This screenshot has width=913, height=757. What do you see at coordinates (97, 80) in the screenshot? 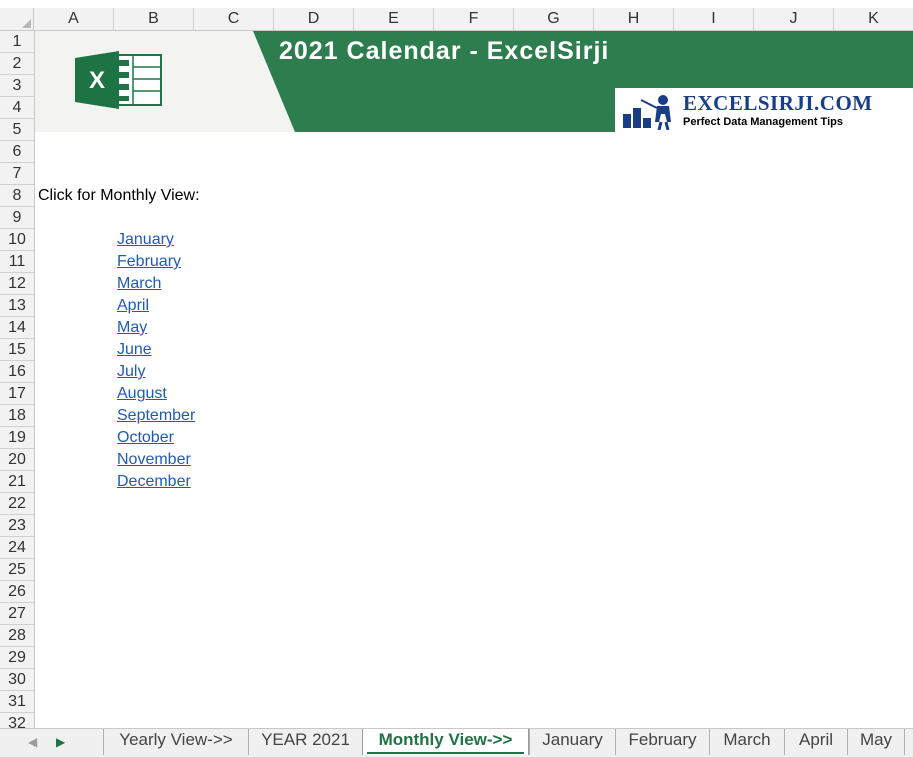
I see `excel-logo-letter: X` at bounding box center [97, 80].